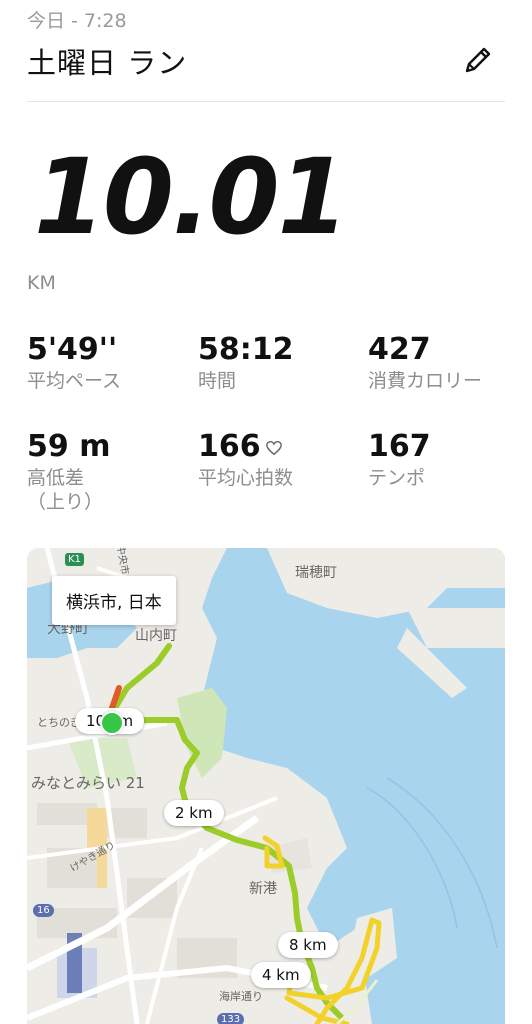 Image resolution: width=532 pixels, height=1024 pixels. What do you see at coordinates (397, 478) in the screenshot?
I see `stat-cadence-label: テンポ` at bounding box center [397, 478].